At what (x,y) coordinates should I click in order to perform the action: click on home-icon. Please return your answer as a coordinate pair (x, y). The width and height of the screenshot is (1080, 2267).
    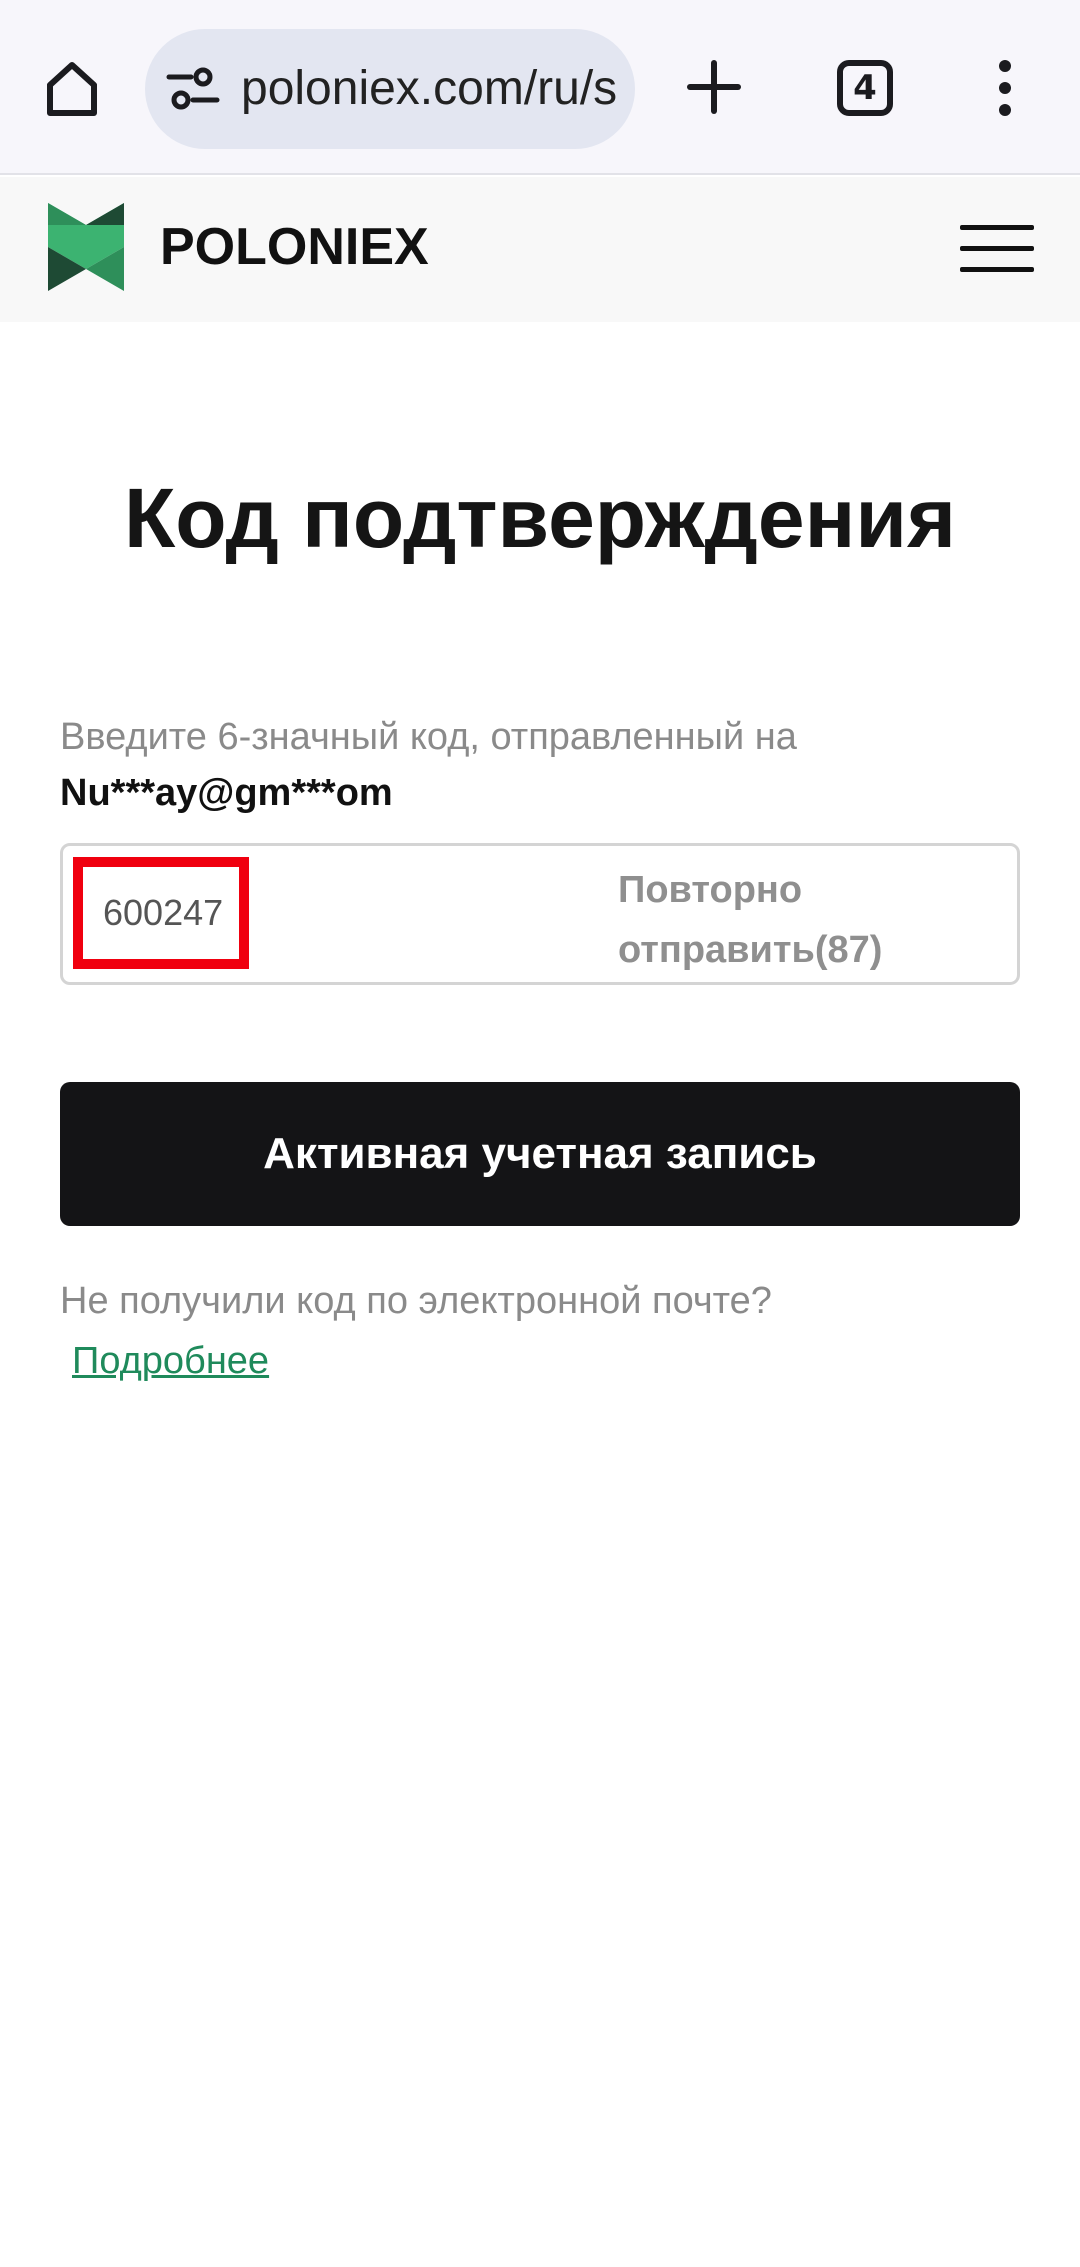
    Looking at the image, I should click on (72, 89).